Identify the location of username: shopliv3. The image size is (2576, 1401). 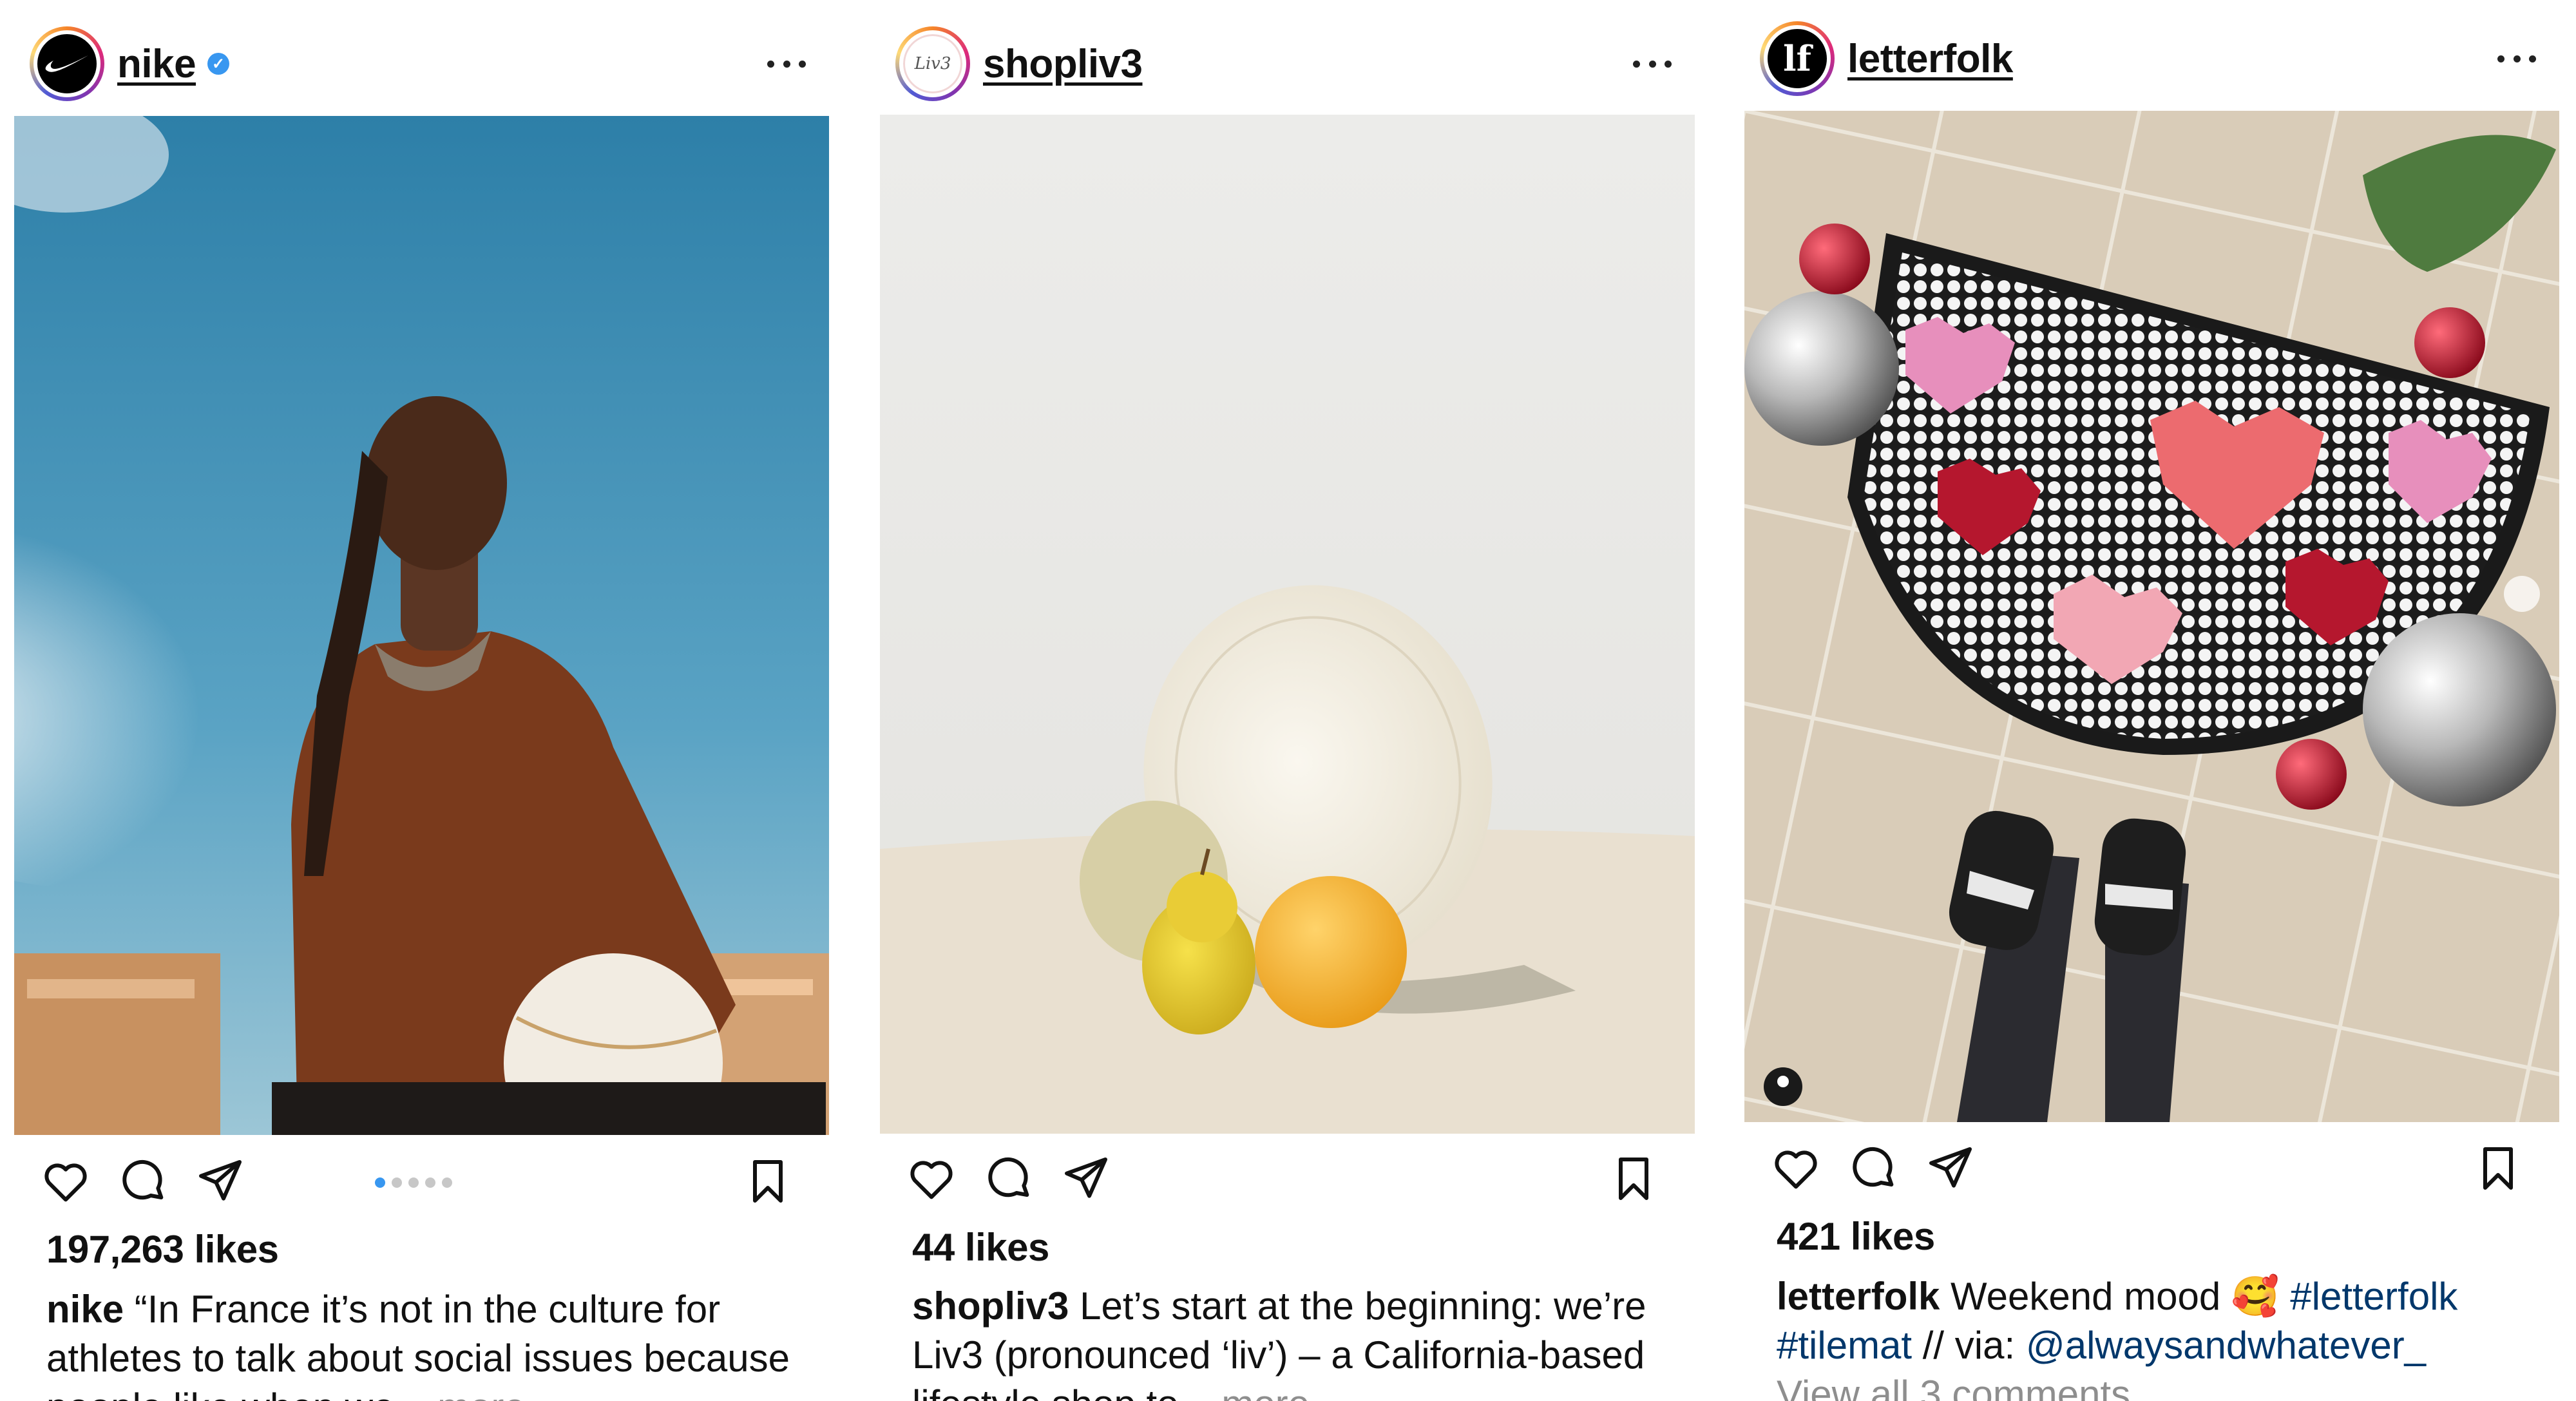
(1063, 64).